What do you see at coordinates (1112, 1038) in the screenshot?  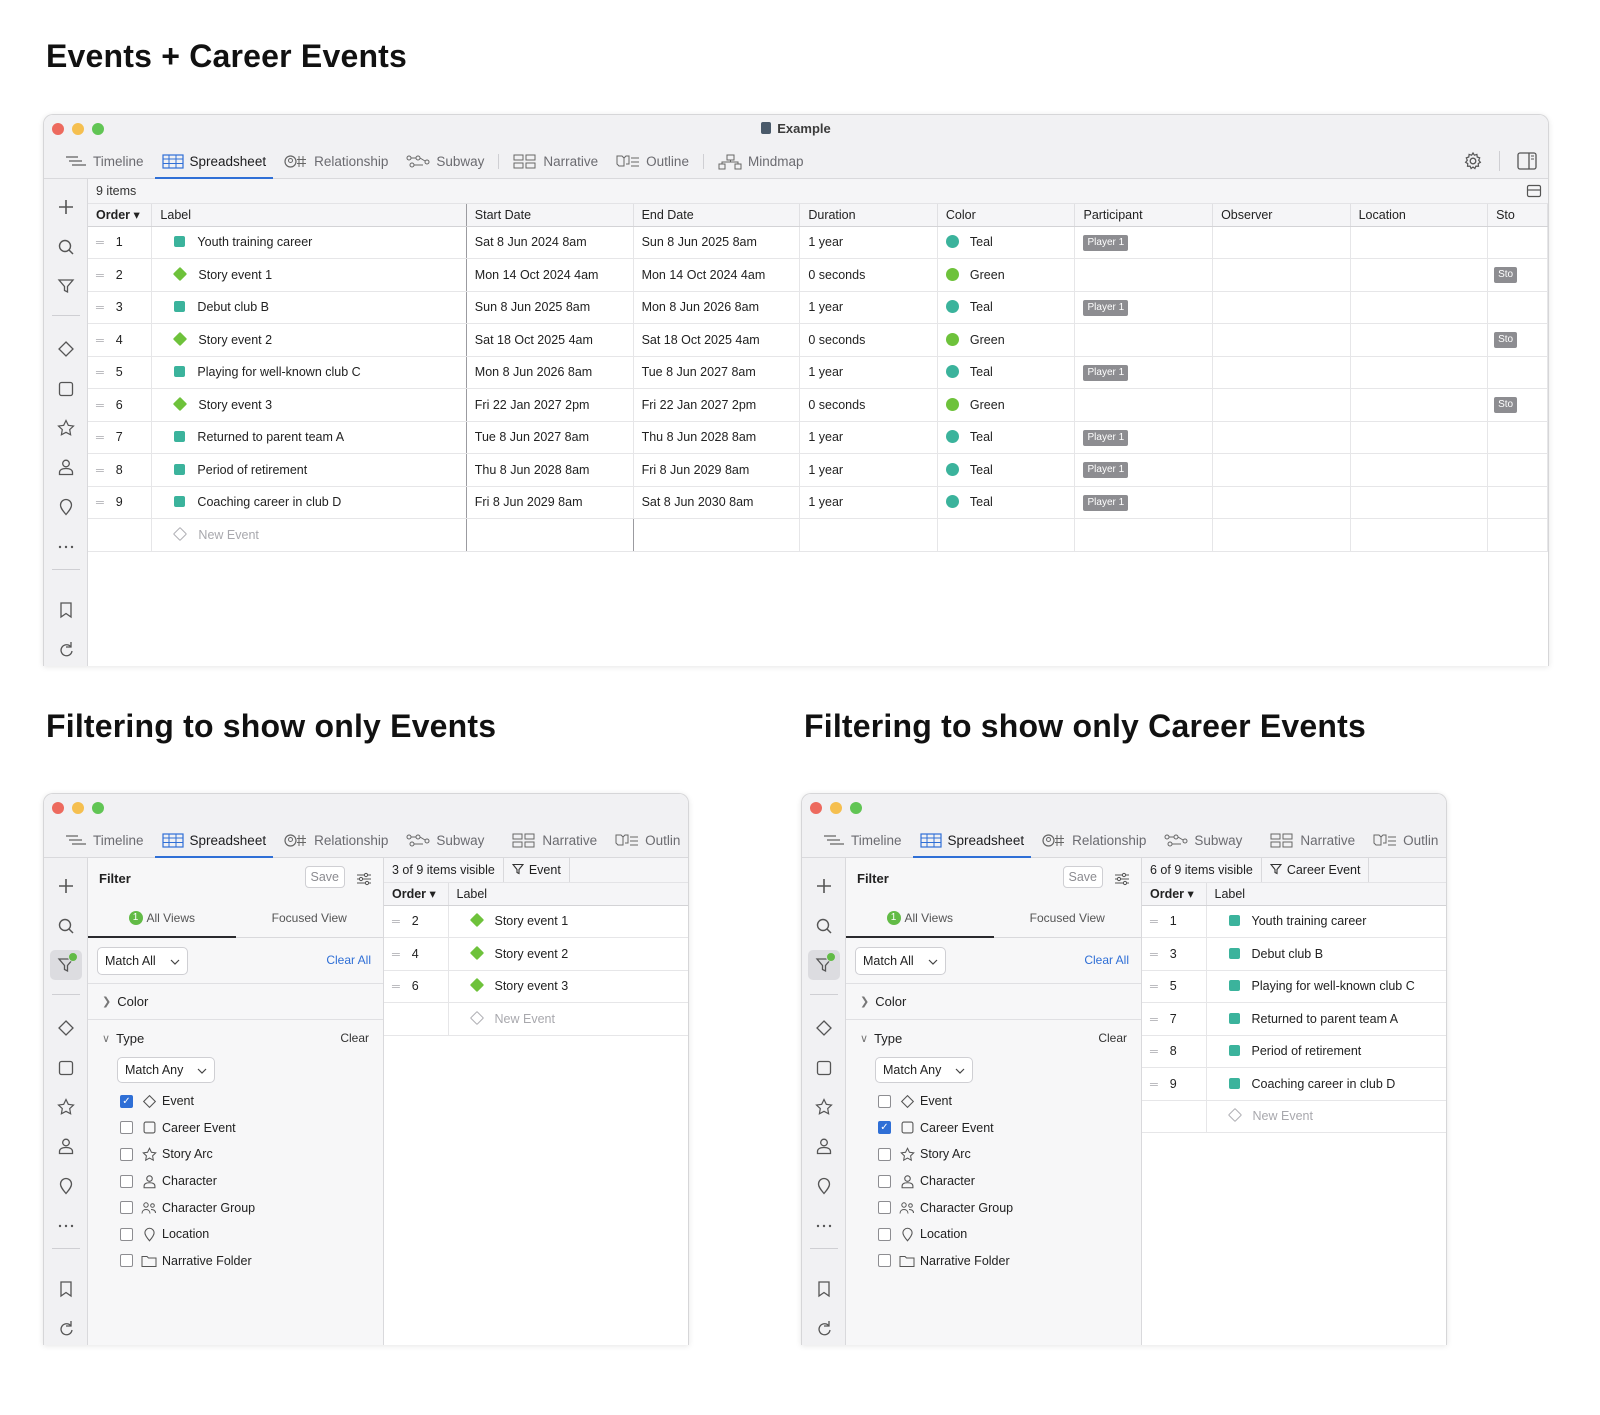 I see `clear-type-link: Clear` at bounding box center [1112, 1038].